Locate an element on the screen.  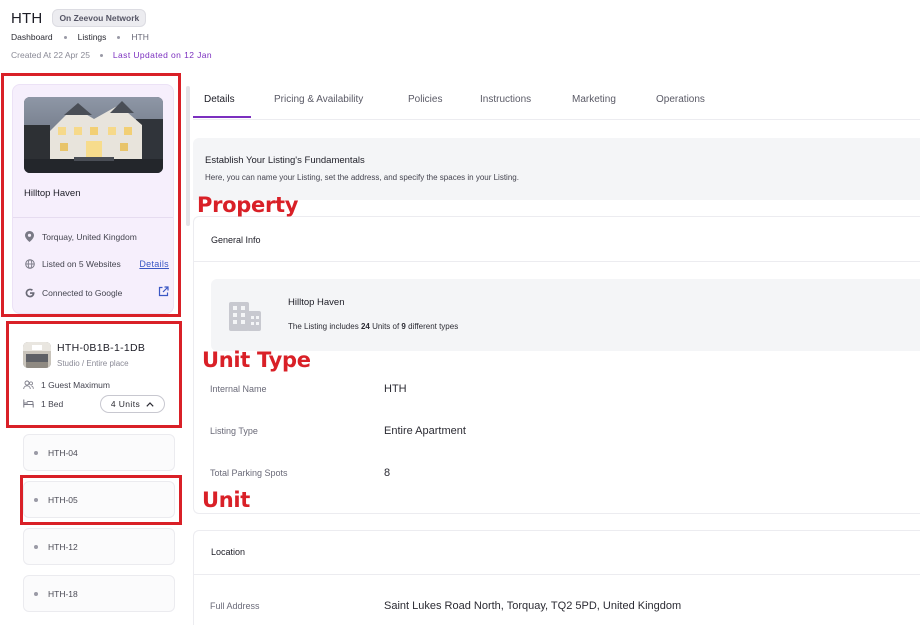
general-info-heading: General Info is located at coordinates (236, 240).